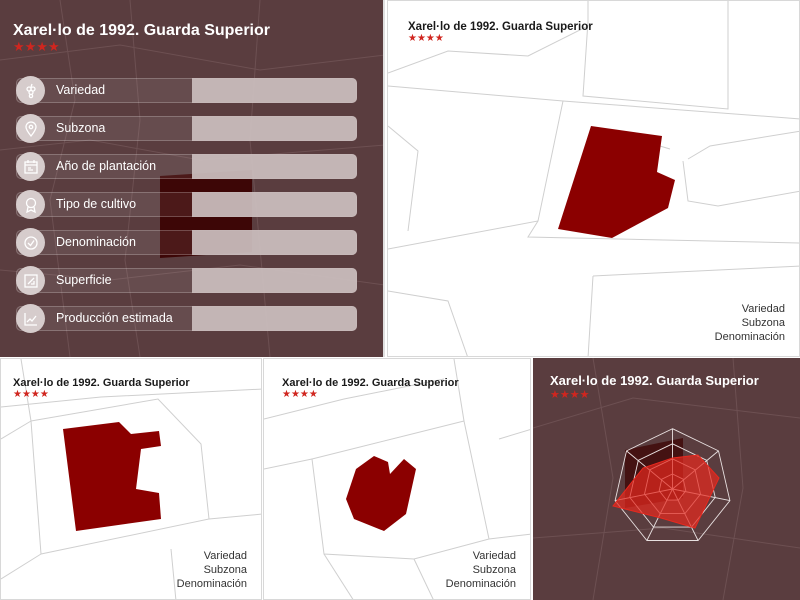 The height and width of the screenshot is (600, 800). What do you see at coordinates (30, 280) in the screenshot?
I see `area-icon` at bounding box center [30, 280].